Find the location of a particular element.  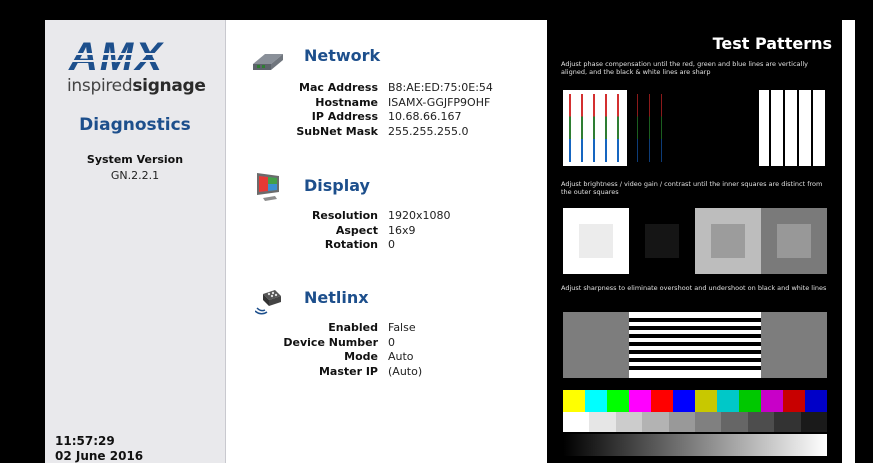

display-title: Display is located at coordinates (337, 185).